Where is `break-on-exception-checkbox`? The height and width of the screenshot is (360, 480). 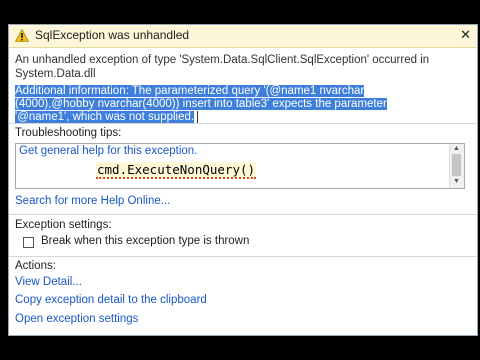 break-on-exception-checkbox is located at coordinates (28, 242).